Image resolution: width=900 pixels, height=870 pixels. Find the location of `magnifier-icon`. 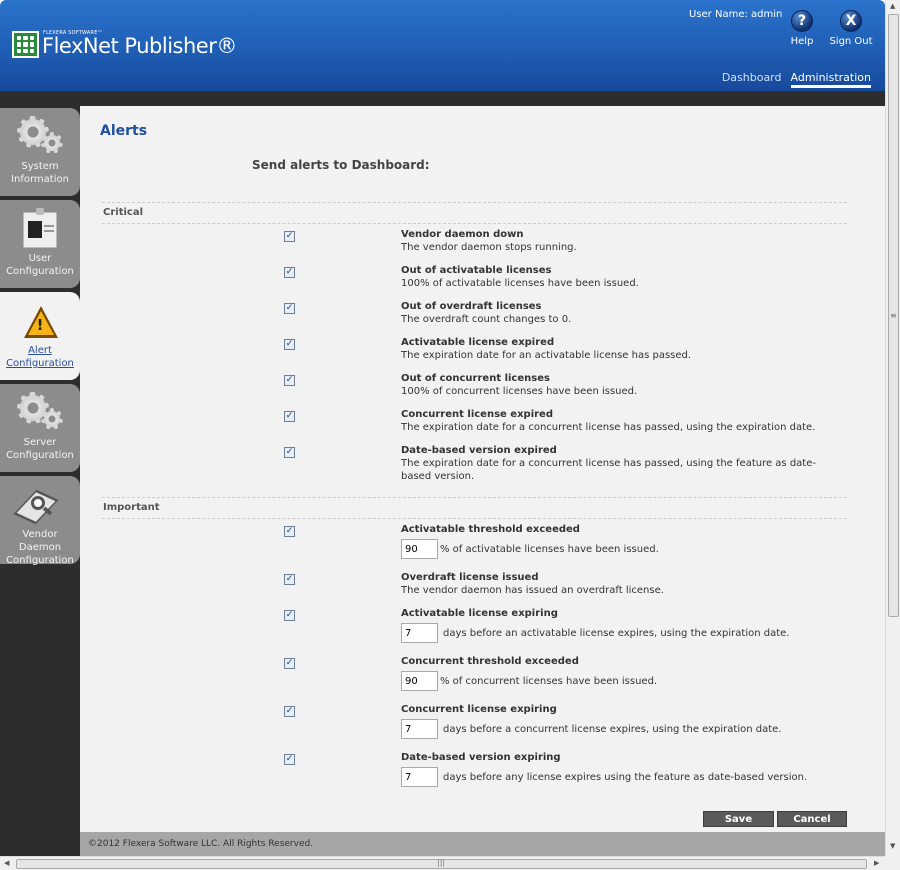

magnifier-icon is located at coordinates (40, 505).